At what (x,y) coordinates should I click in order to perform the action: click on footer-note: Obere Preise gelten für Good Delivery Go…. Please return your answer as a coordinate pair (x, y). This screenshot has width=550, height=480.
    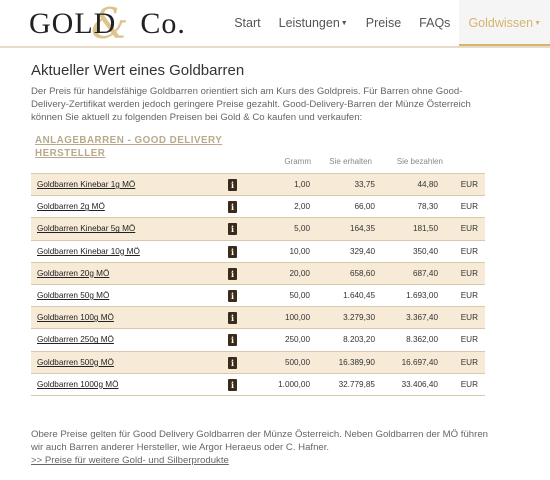
    Looking at the image, I should click on (266, 447).